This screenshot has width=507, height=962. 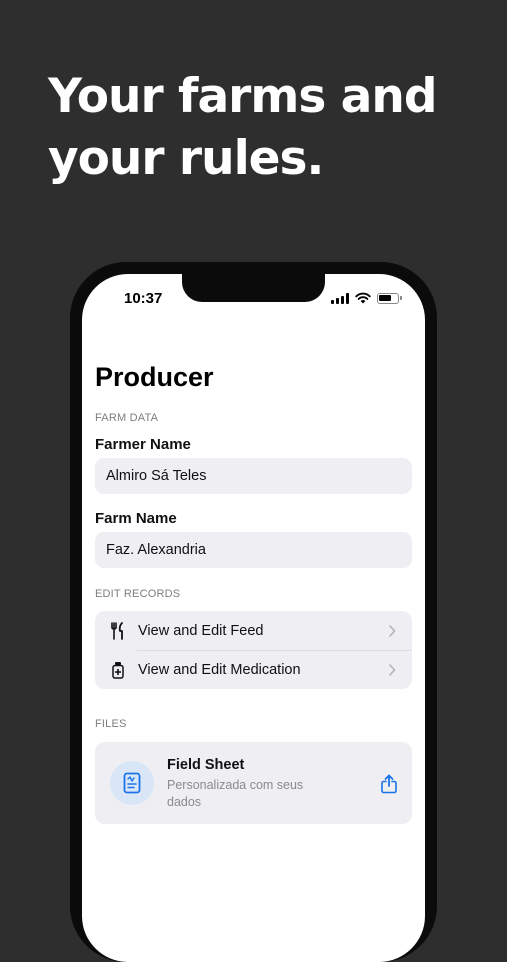 What do you see at coordinates (242, 96) in the screenshot?
I see `headline-line-1: Your farms and` at bounding box center [242, 96].